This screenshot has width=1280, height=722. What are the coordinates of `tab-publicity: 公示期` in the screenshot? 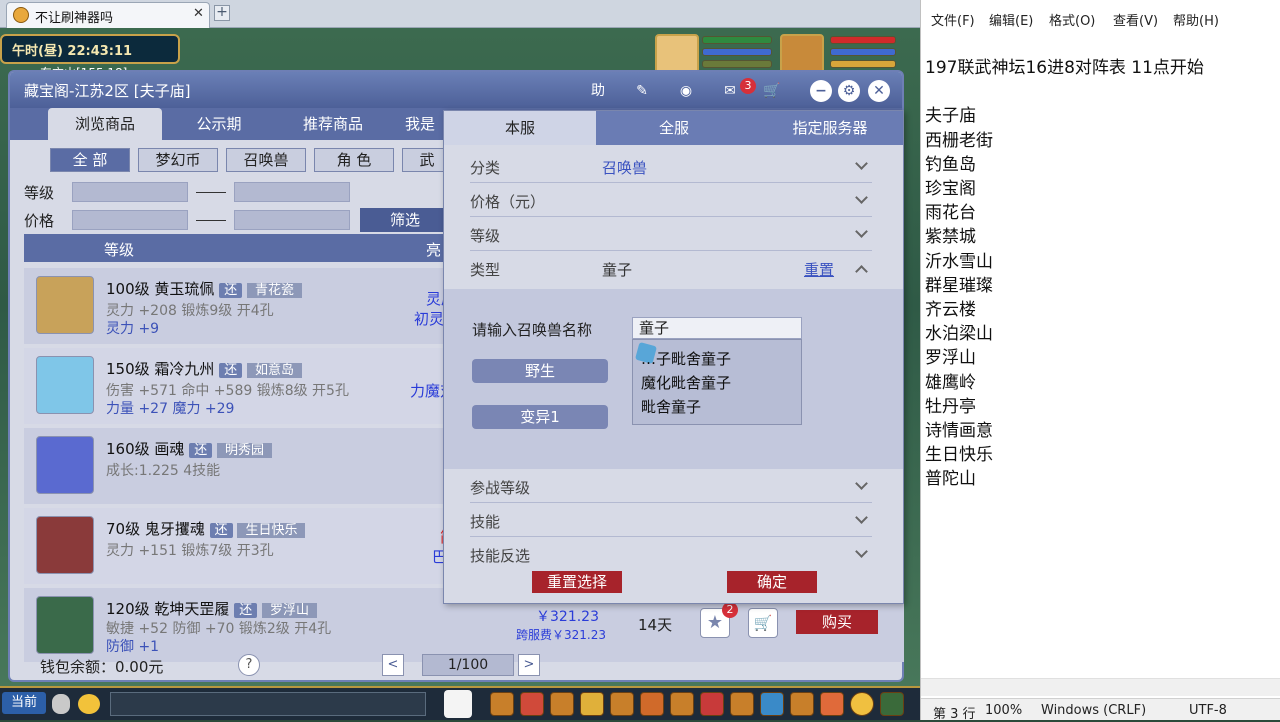 It's located at (219, 124).